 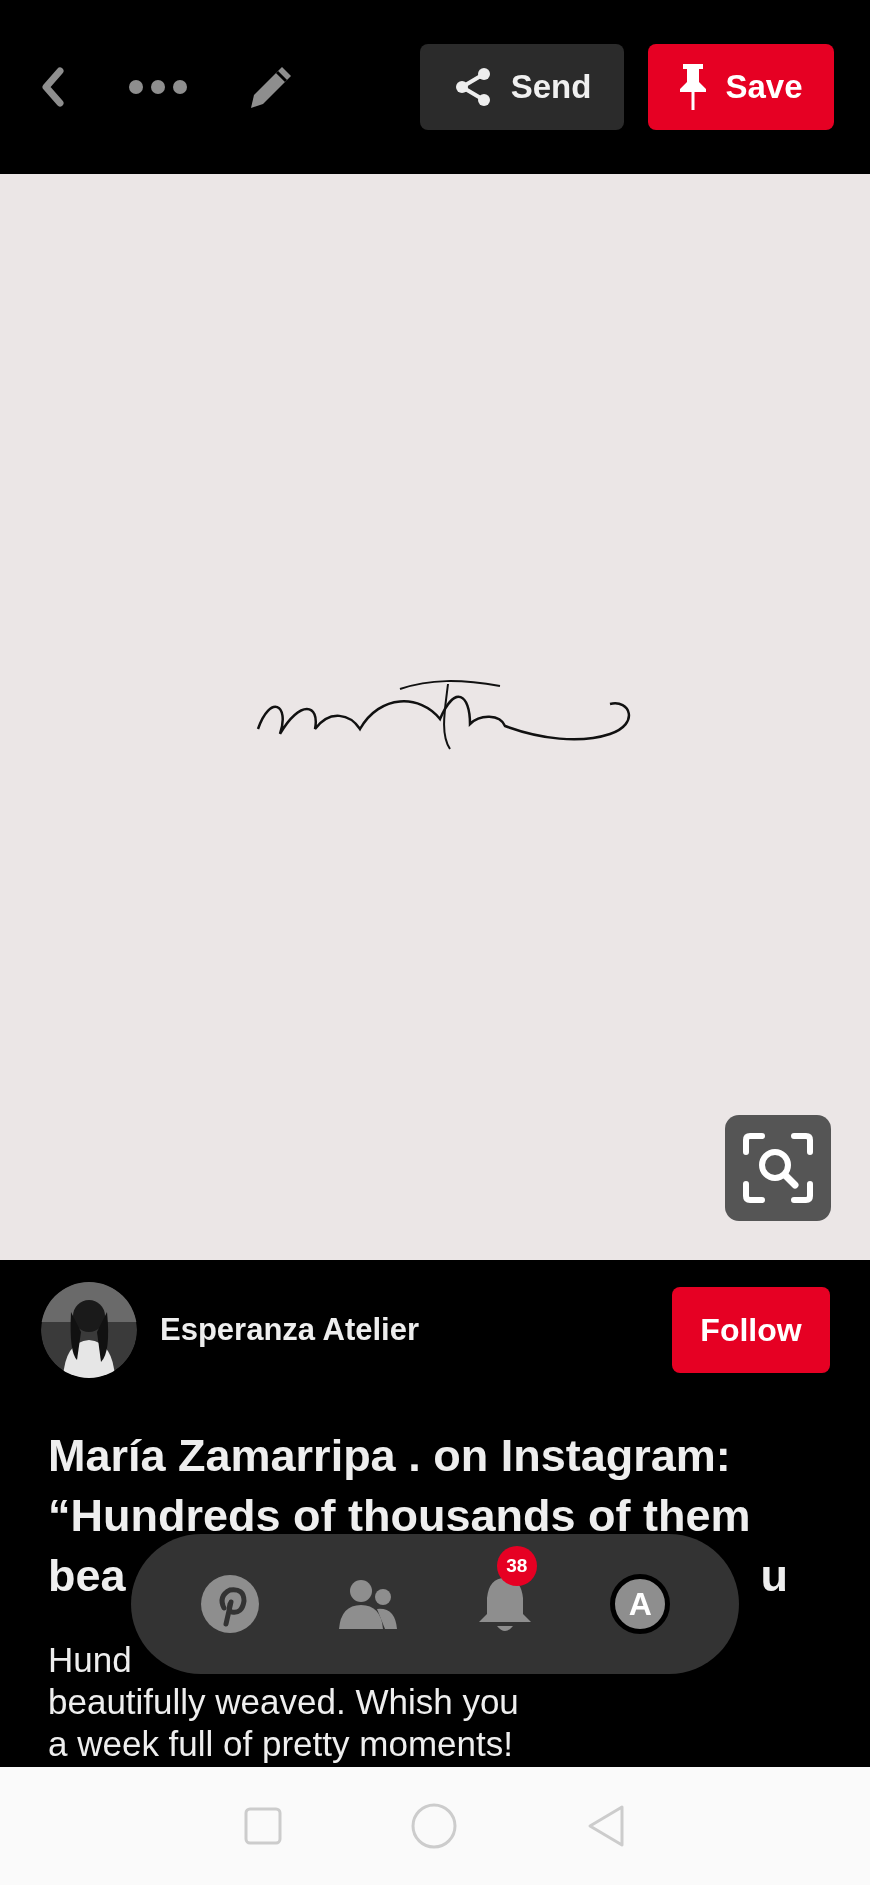 What do you see at coordinates (281, 1744) in the screenshot?
I see `pin-description: a week full of pretty moments!` at bounding box center [281, 1744].